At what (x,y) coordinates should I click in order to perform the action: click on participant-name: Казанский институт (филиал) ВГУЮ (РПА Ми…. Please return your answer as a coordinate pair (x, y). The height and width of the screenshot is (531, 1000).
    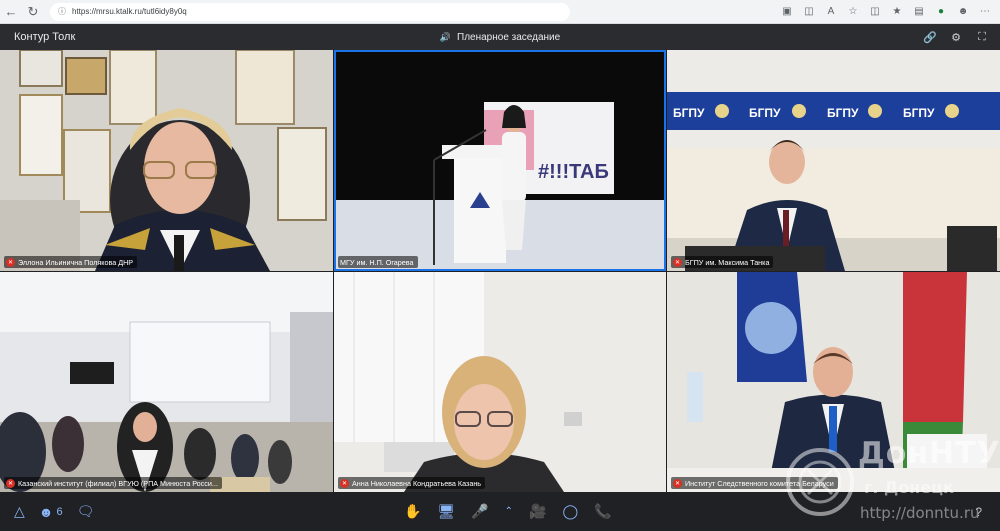
    Looking at the image, I should click on (118, 483).